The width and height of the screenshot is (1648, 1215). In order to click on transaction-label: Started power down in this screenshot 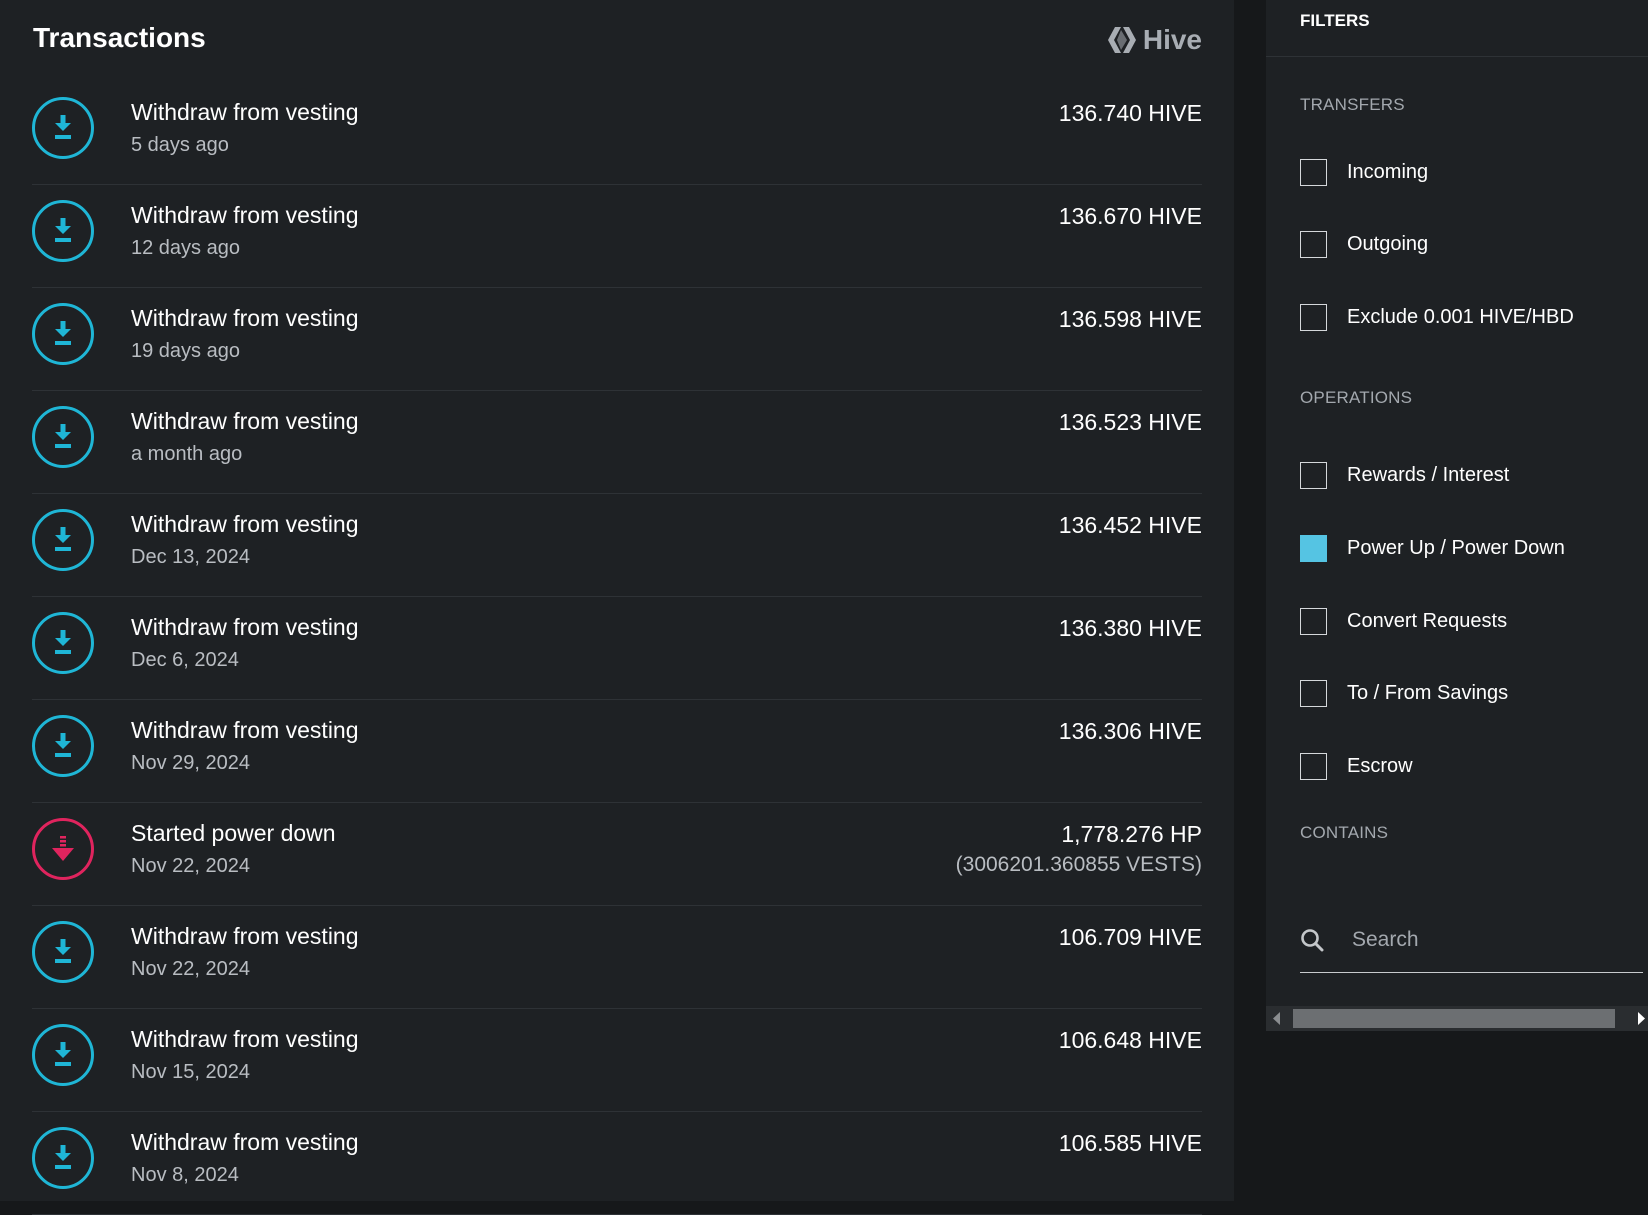, I will do `click(233, 833)`.